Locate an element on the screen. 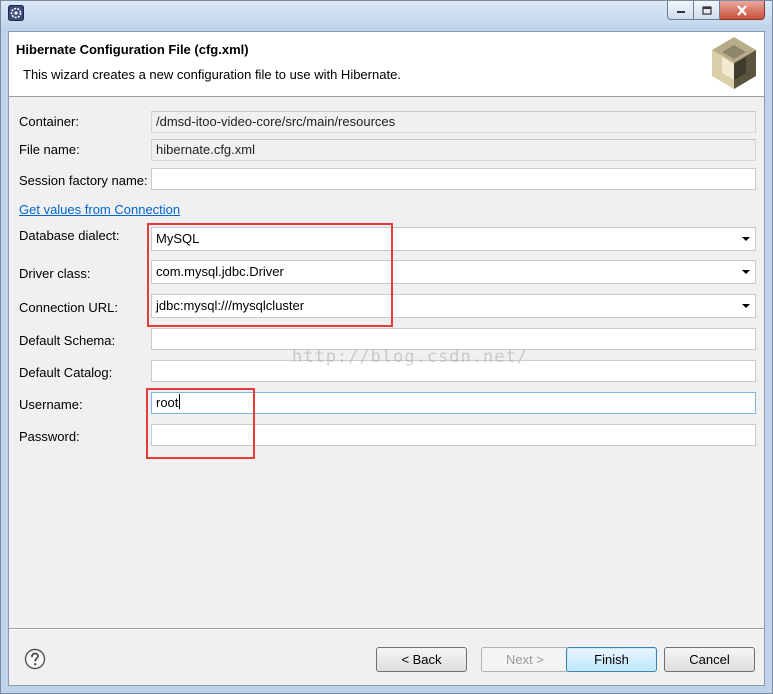  hibernate-logo-icon is located at coordinates (734, 63).